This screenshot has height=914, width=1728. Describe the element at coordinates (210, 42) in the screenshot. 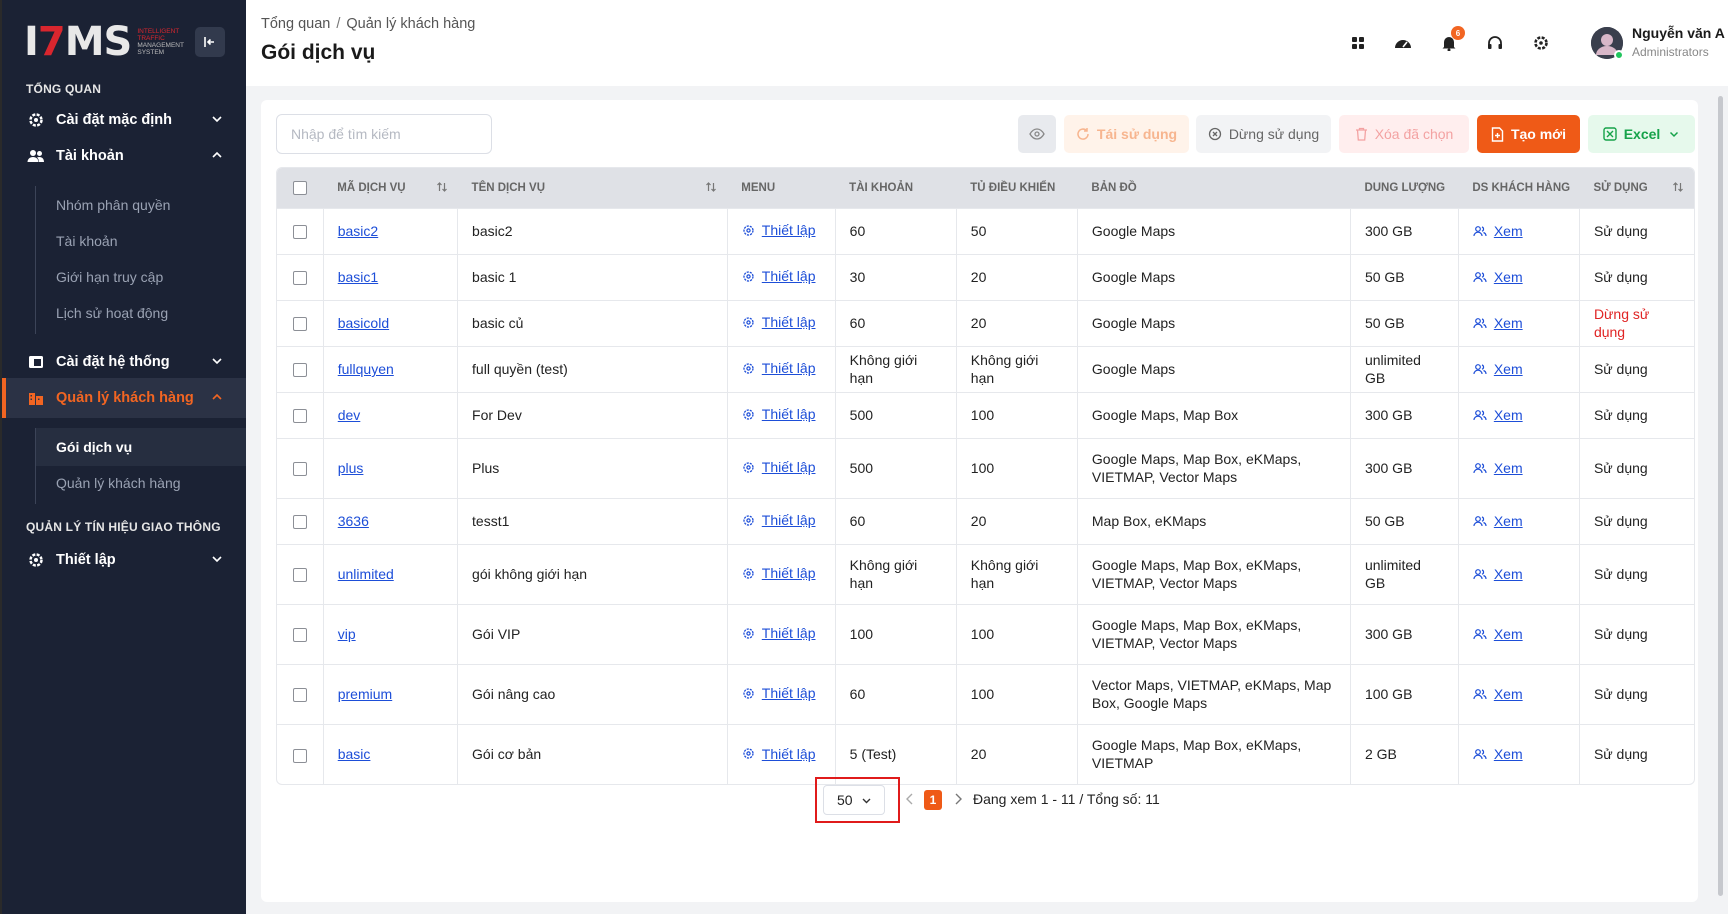

I see `collapse-sidebar-button` at that location.